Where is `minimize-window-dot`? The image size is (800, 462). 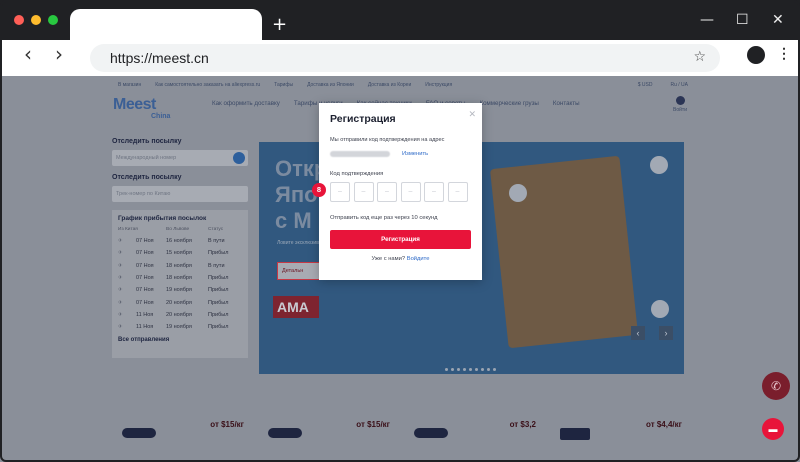
minimize-window-dot is located at coordinates (36, 20).